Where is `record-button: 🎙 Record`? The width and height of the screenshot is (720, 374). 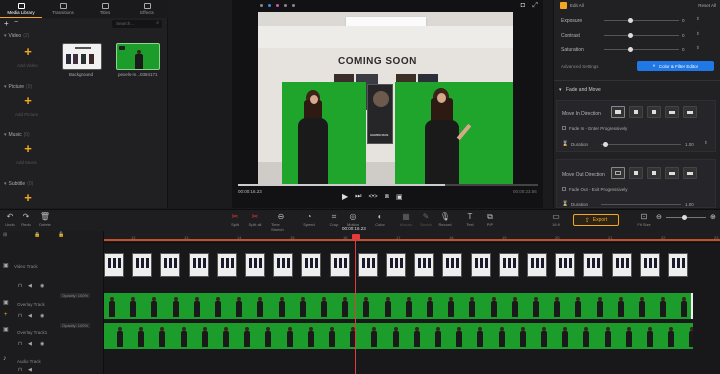 record-button: 🎙 Record is located at coordinates (445, 219).